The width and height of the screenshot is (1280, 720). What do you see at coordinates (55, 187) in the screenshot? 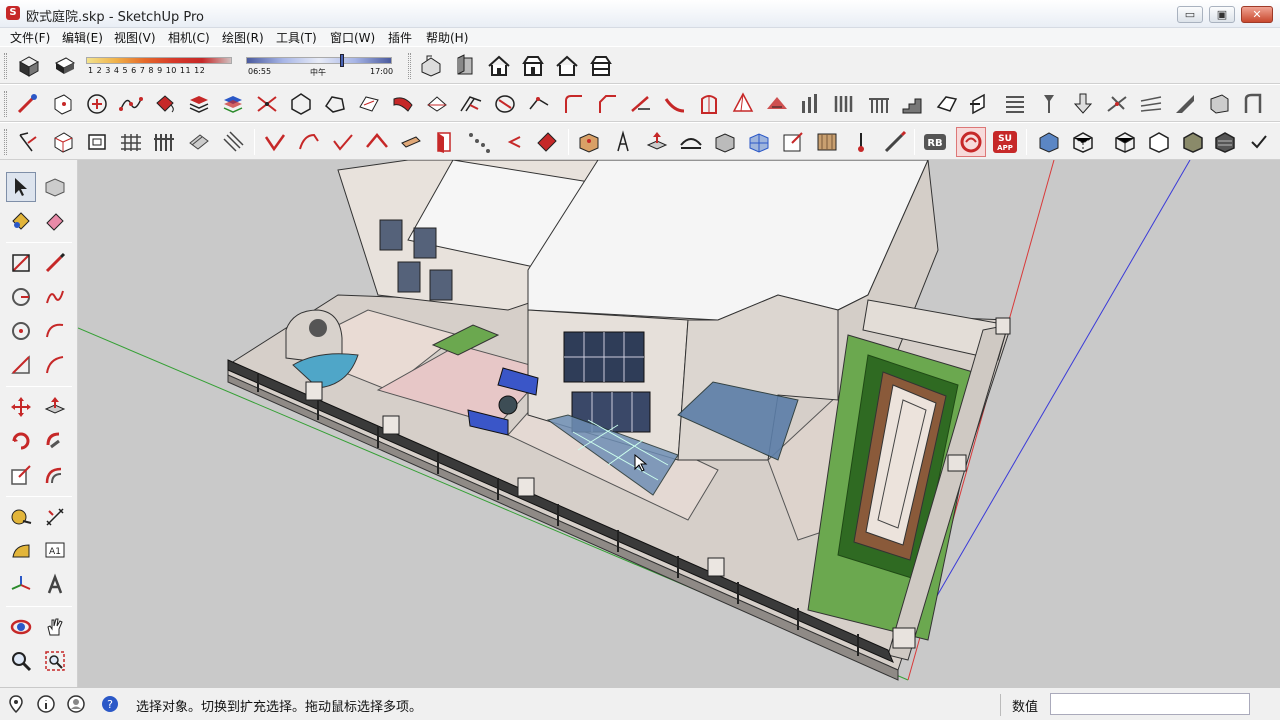
I see `make-component-icon` at bounding box center [55, 187].